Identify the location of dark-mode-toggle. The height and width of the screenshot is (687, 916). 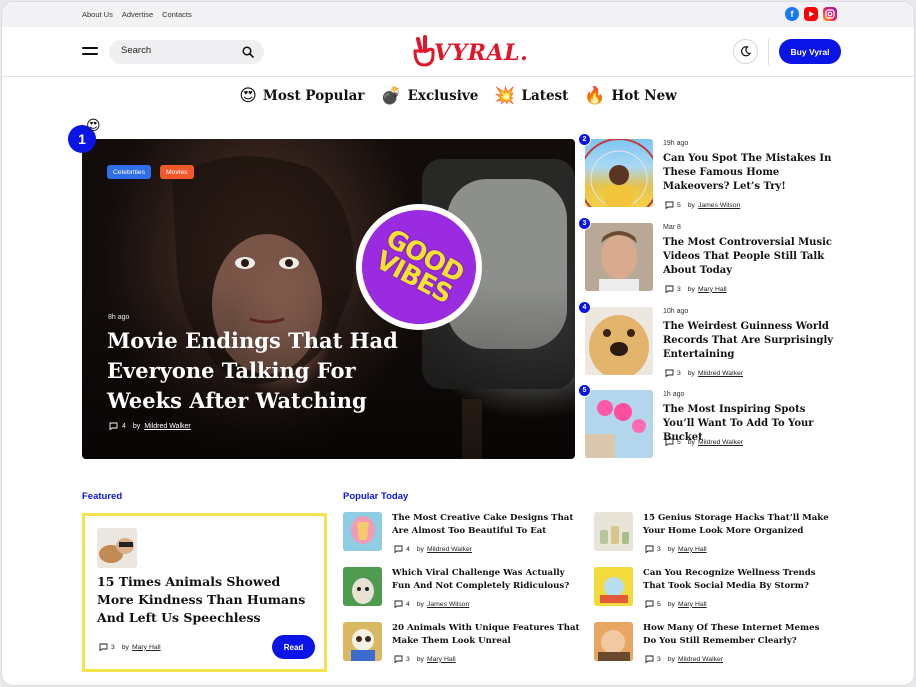
(745, 51).